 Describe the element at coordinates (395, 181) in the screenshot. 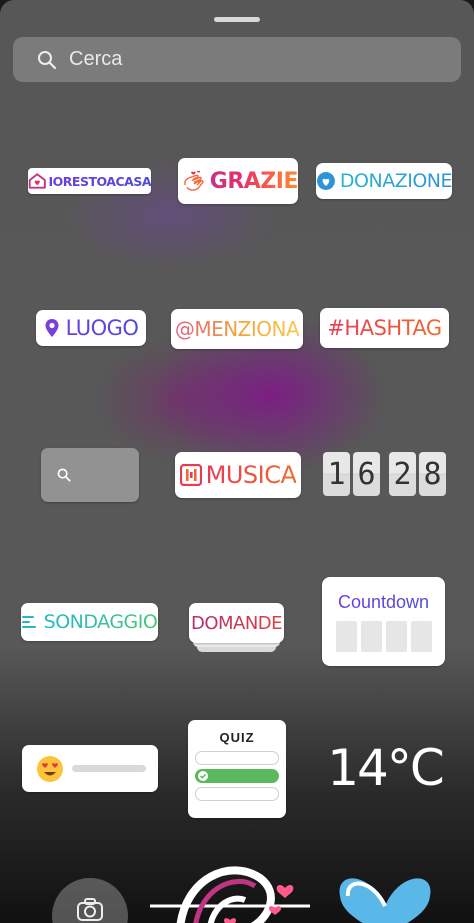

I see `sticker-donazione-label: DONAZIONE` at that location.